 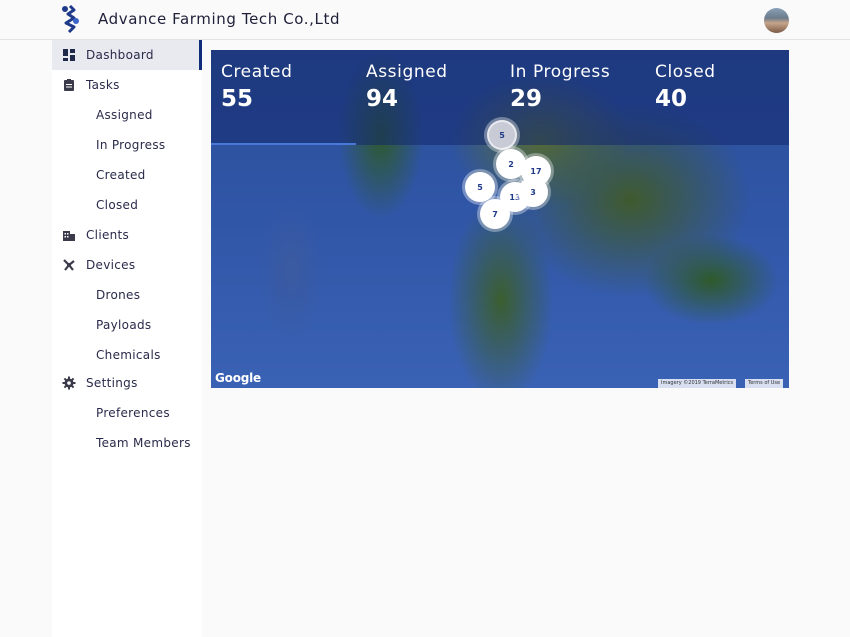 What do you see at coordinates (257, 72) in the screenshot?
I see `stat-label: Created` at bounding box center [257, 72].